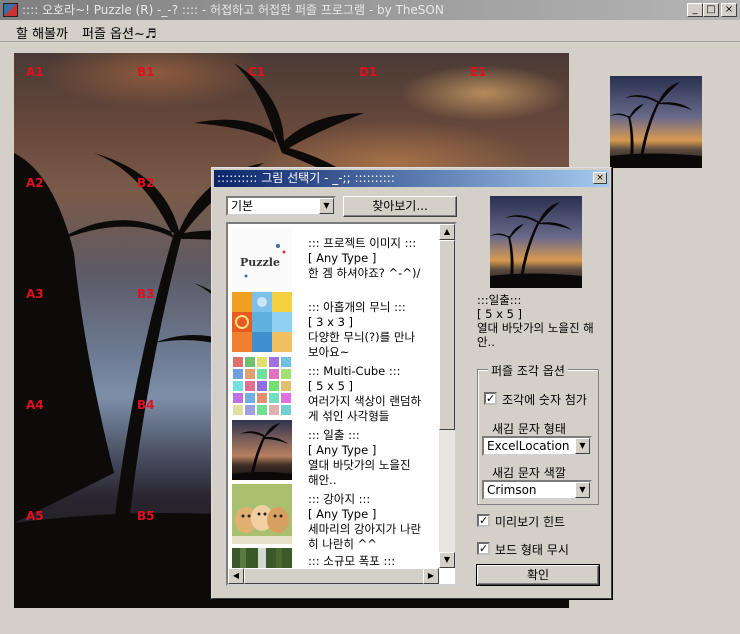 The height and width of the screenshot is (634, 740). Describe the element at coordinates (529, 429) in the screenshot. I see `format-label: 새김 문자 형태` at that location.